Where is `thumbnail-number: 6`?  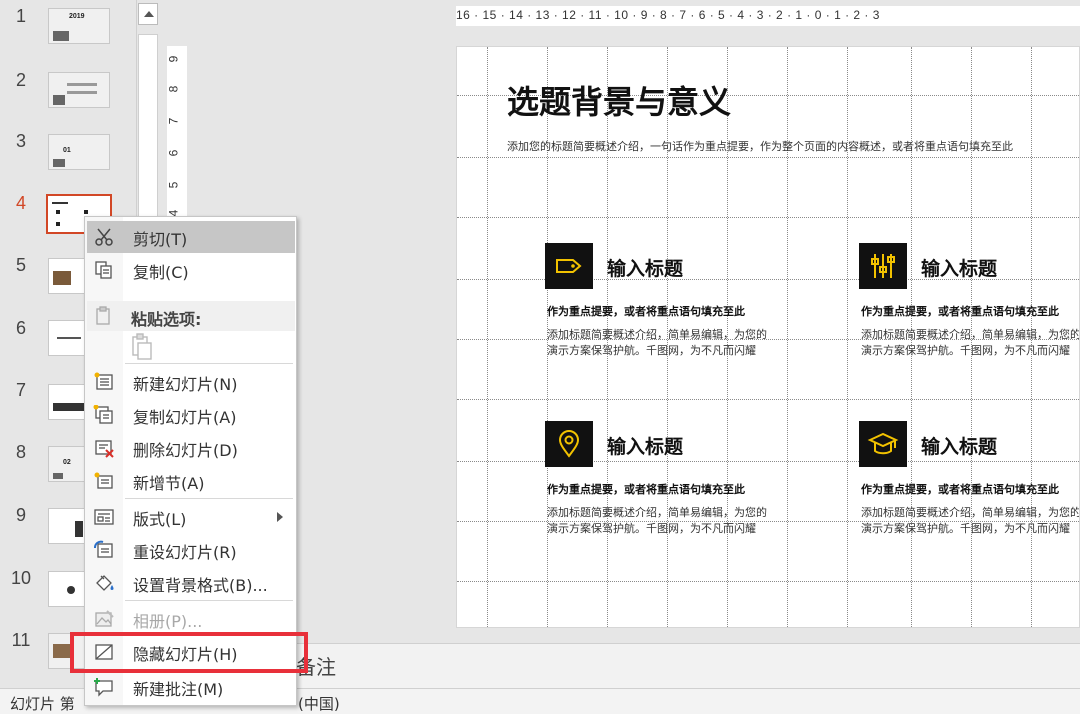
thumbnail-number: 6 is located at coordinates (20, 328).